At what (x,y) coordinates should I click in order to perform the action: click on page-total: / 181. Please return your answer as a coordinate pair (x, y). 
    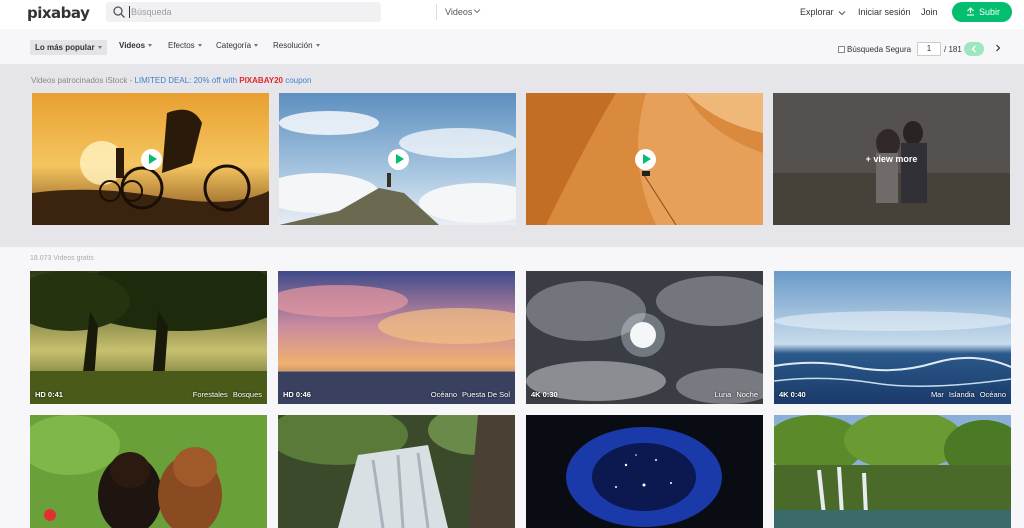
    Looking at the image, I should click on (953, 49).